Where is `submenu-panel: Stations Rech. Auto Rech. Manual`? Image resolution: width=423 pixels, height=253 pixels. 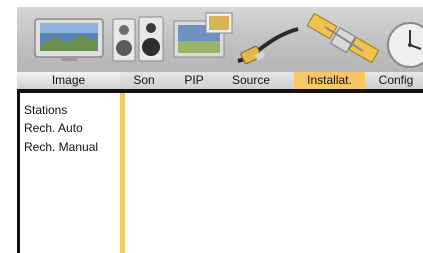 submenu-panel: Stations Rech. Auto Rech. Manual is located at coordinates (70, 173).